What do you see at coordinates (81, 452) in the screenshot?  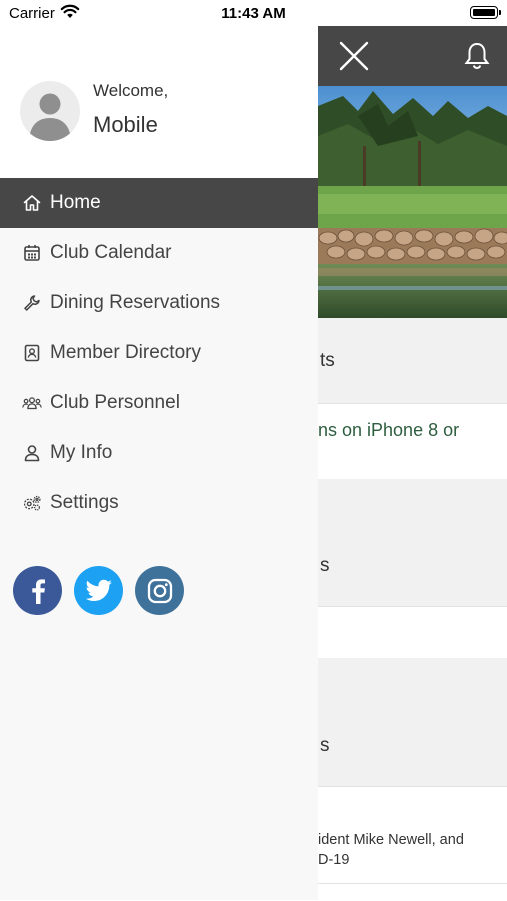 I see `menu-item-label: My Info` at bounding box center [81, 452].